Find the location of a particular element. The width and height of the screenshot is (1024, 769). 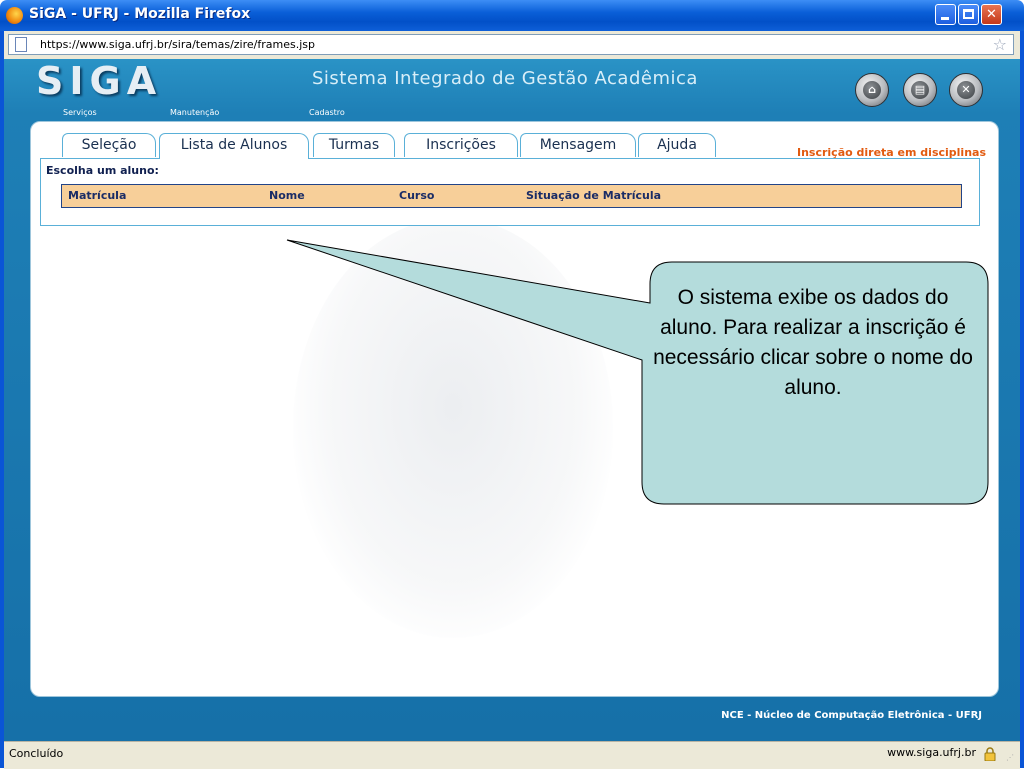

tab-mensagem: Mensagem is located at coordinates (578, 145).